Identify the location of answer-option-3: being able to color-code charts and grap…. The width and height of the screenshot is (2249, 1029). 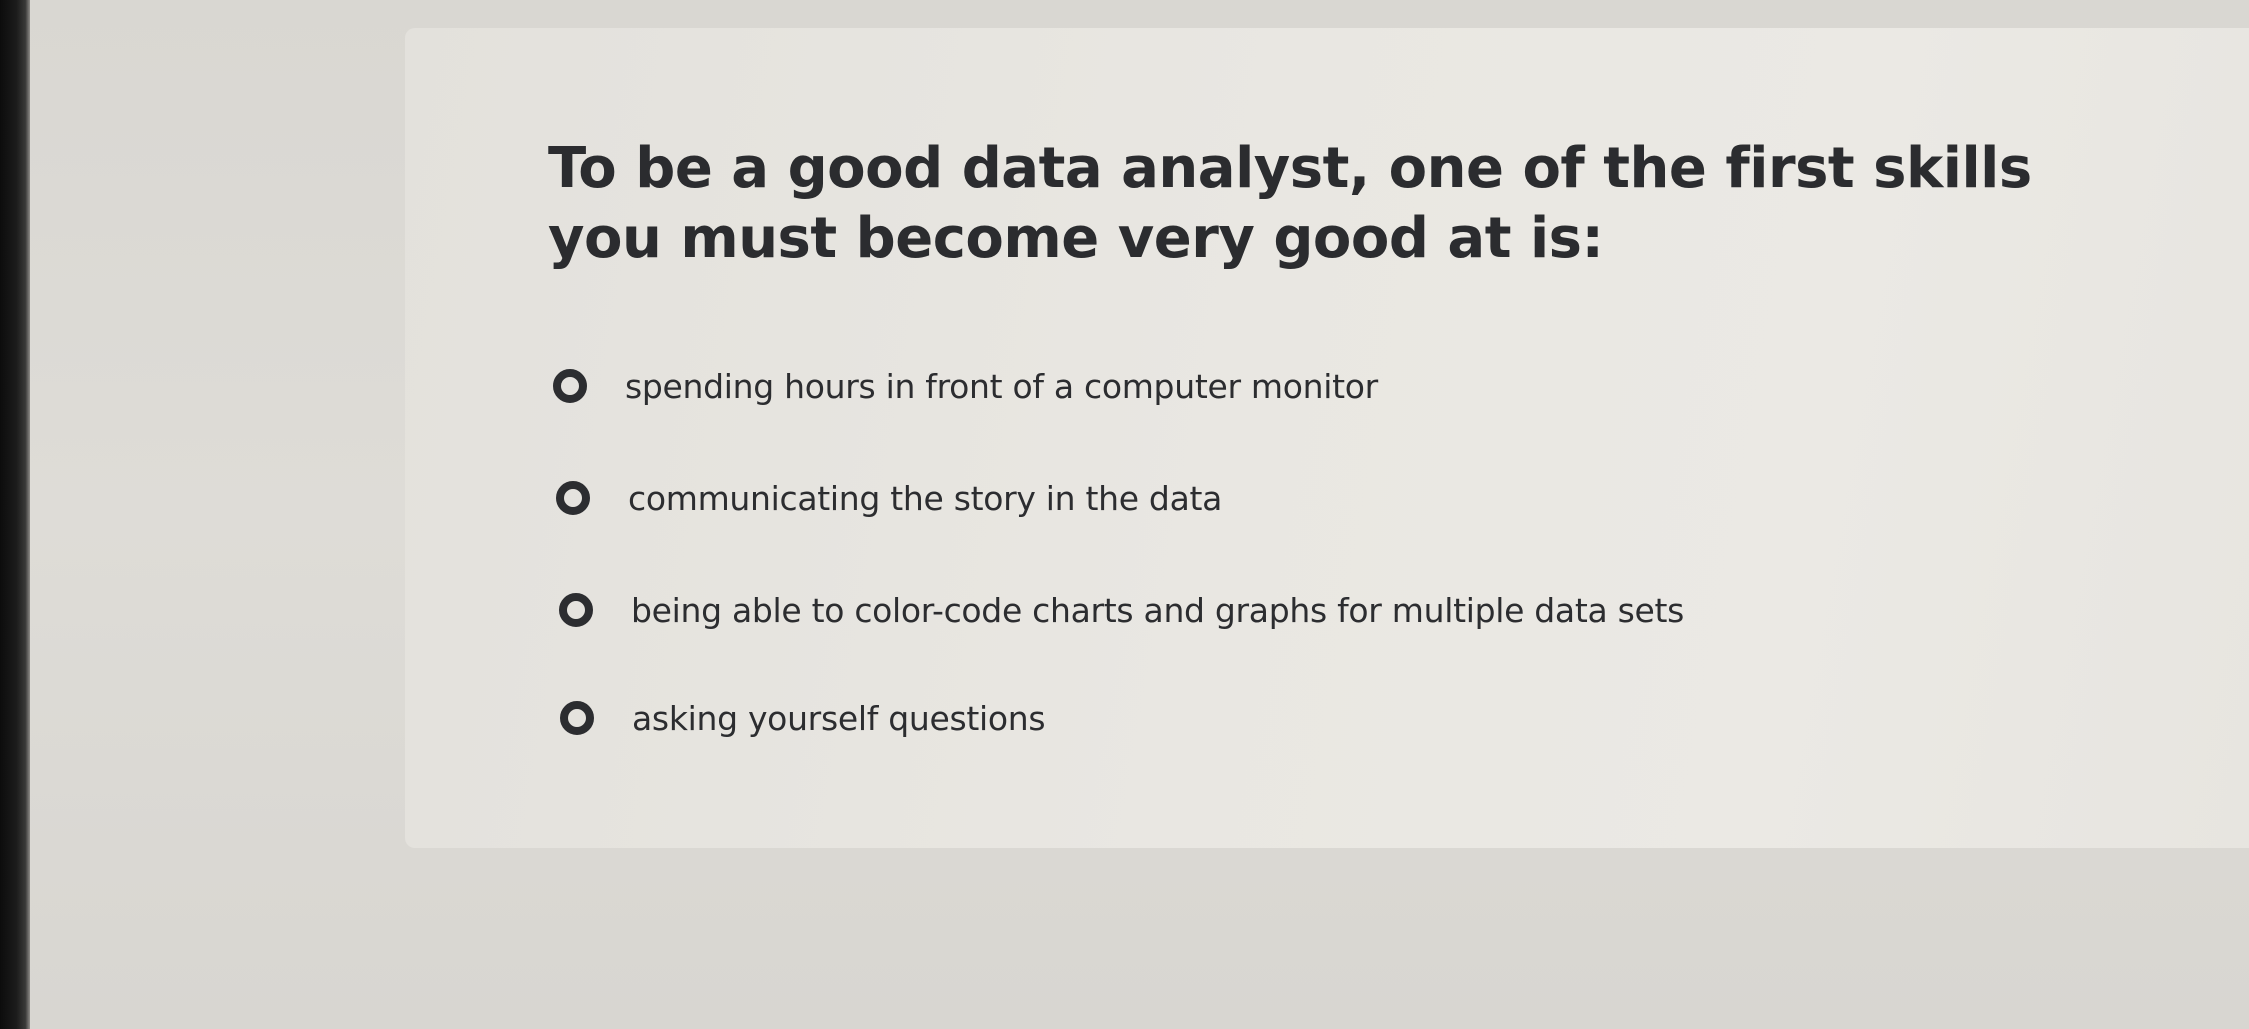
(1121, 610).